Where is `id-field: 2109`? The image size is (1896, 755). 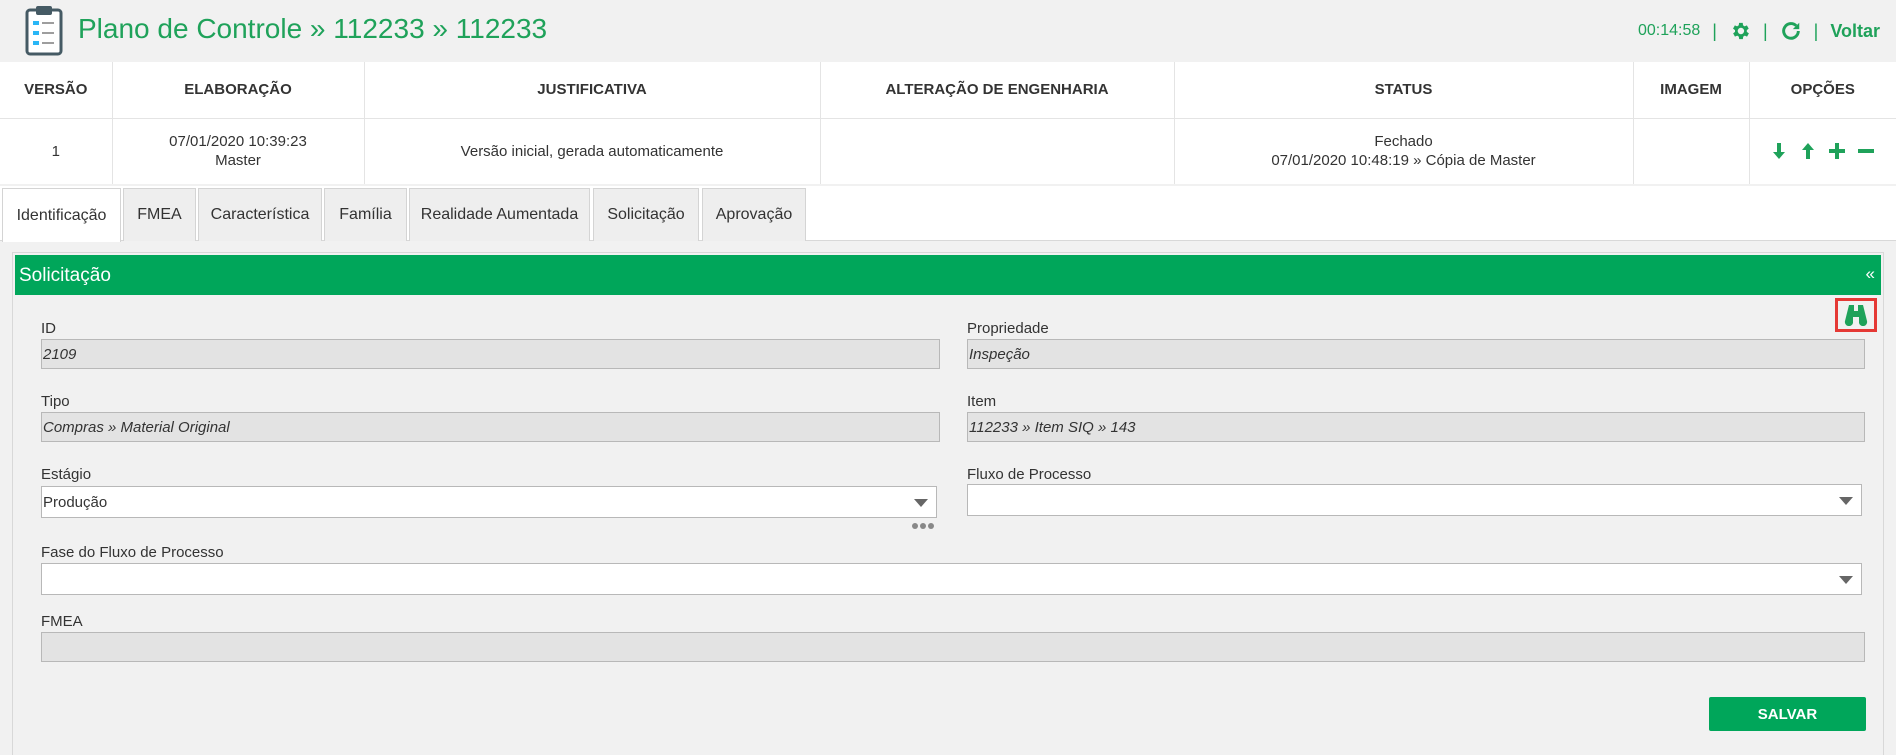
id-field: 2109 is located at coordinates (490, 354).